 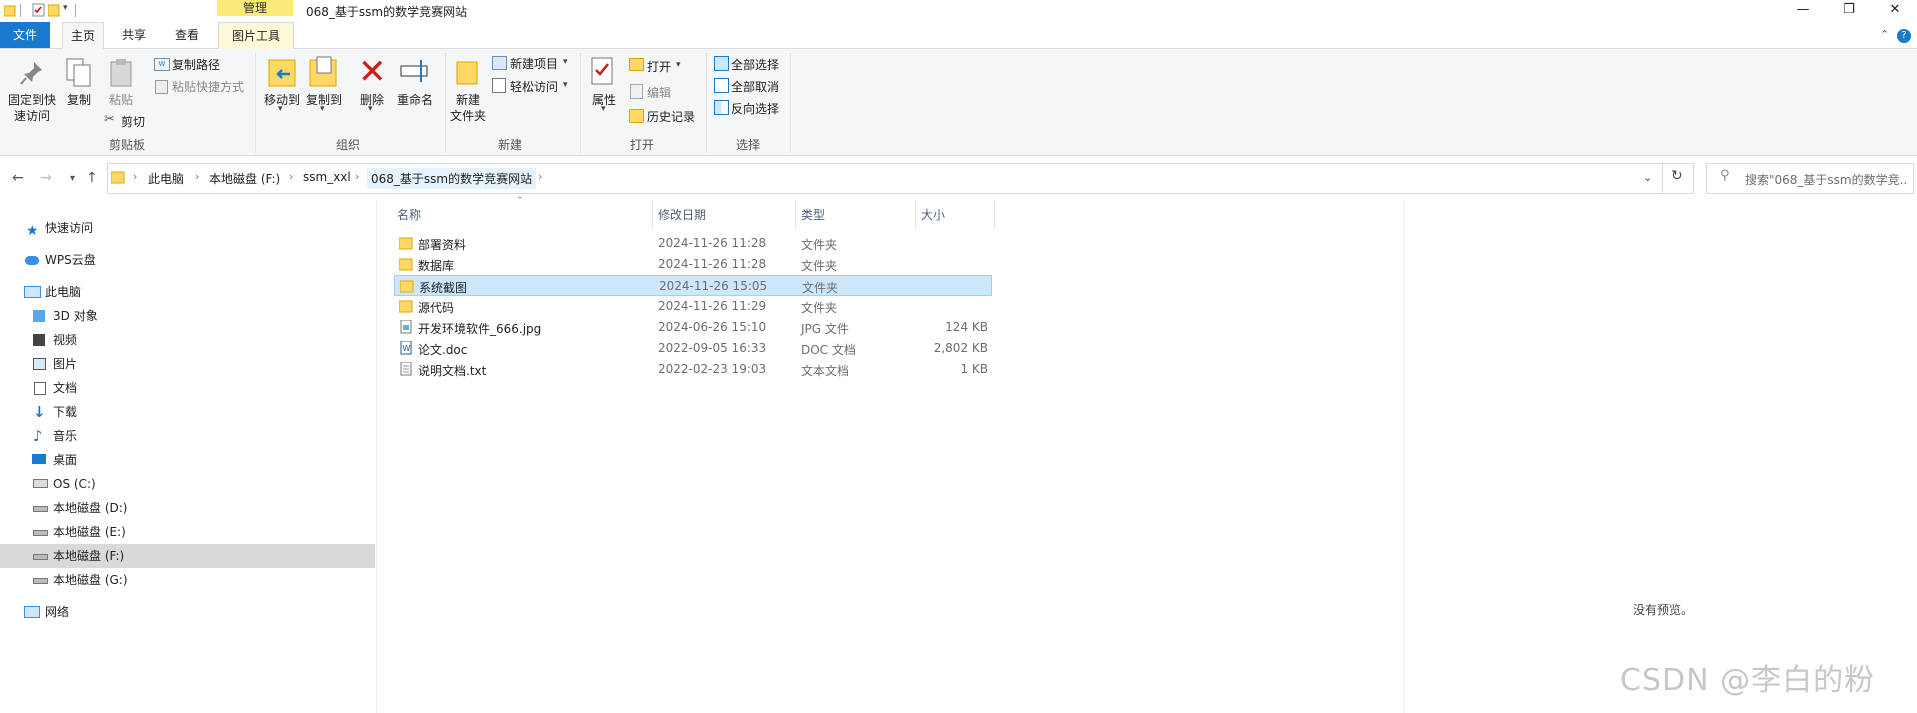 What do you see at coordinates (813, 214) in the screenshot?
I see `column-header-type: 类型` at bounding box center [813, 214].